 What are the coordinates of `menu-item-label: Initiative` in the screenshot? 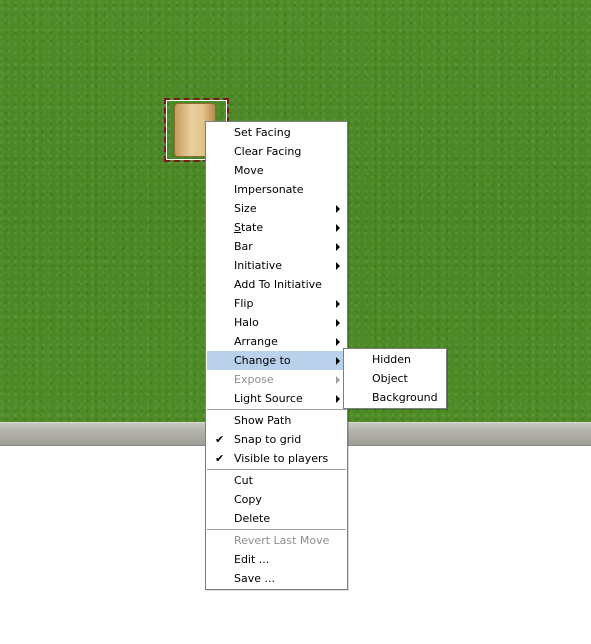 It's located at (258, 265).